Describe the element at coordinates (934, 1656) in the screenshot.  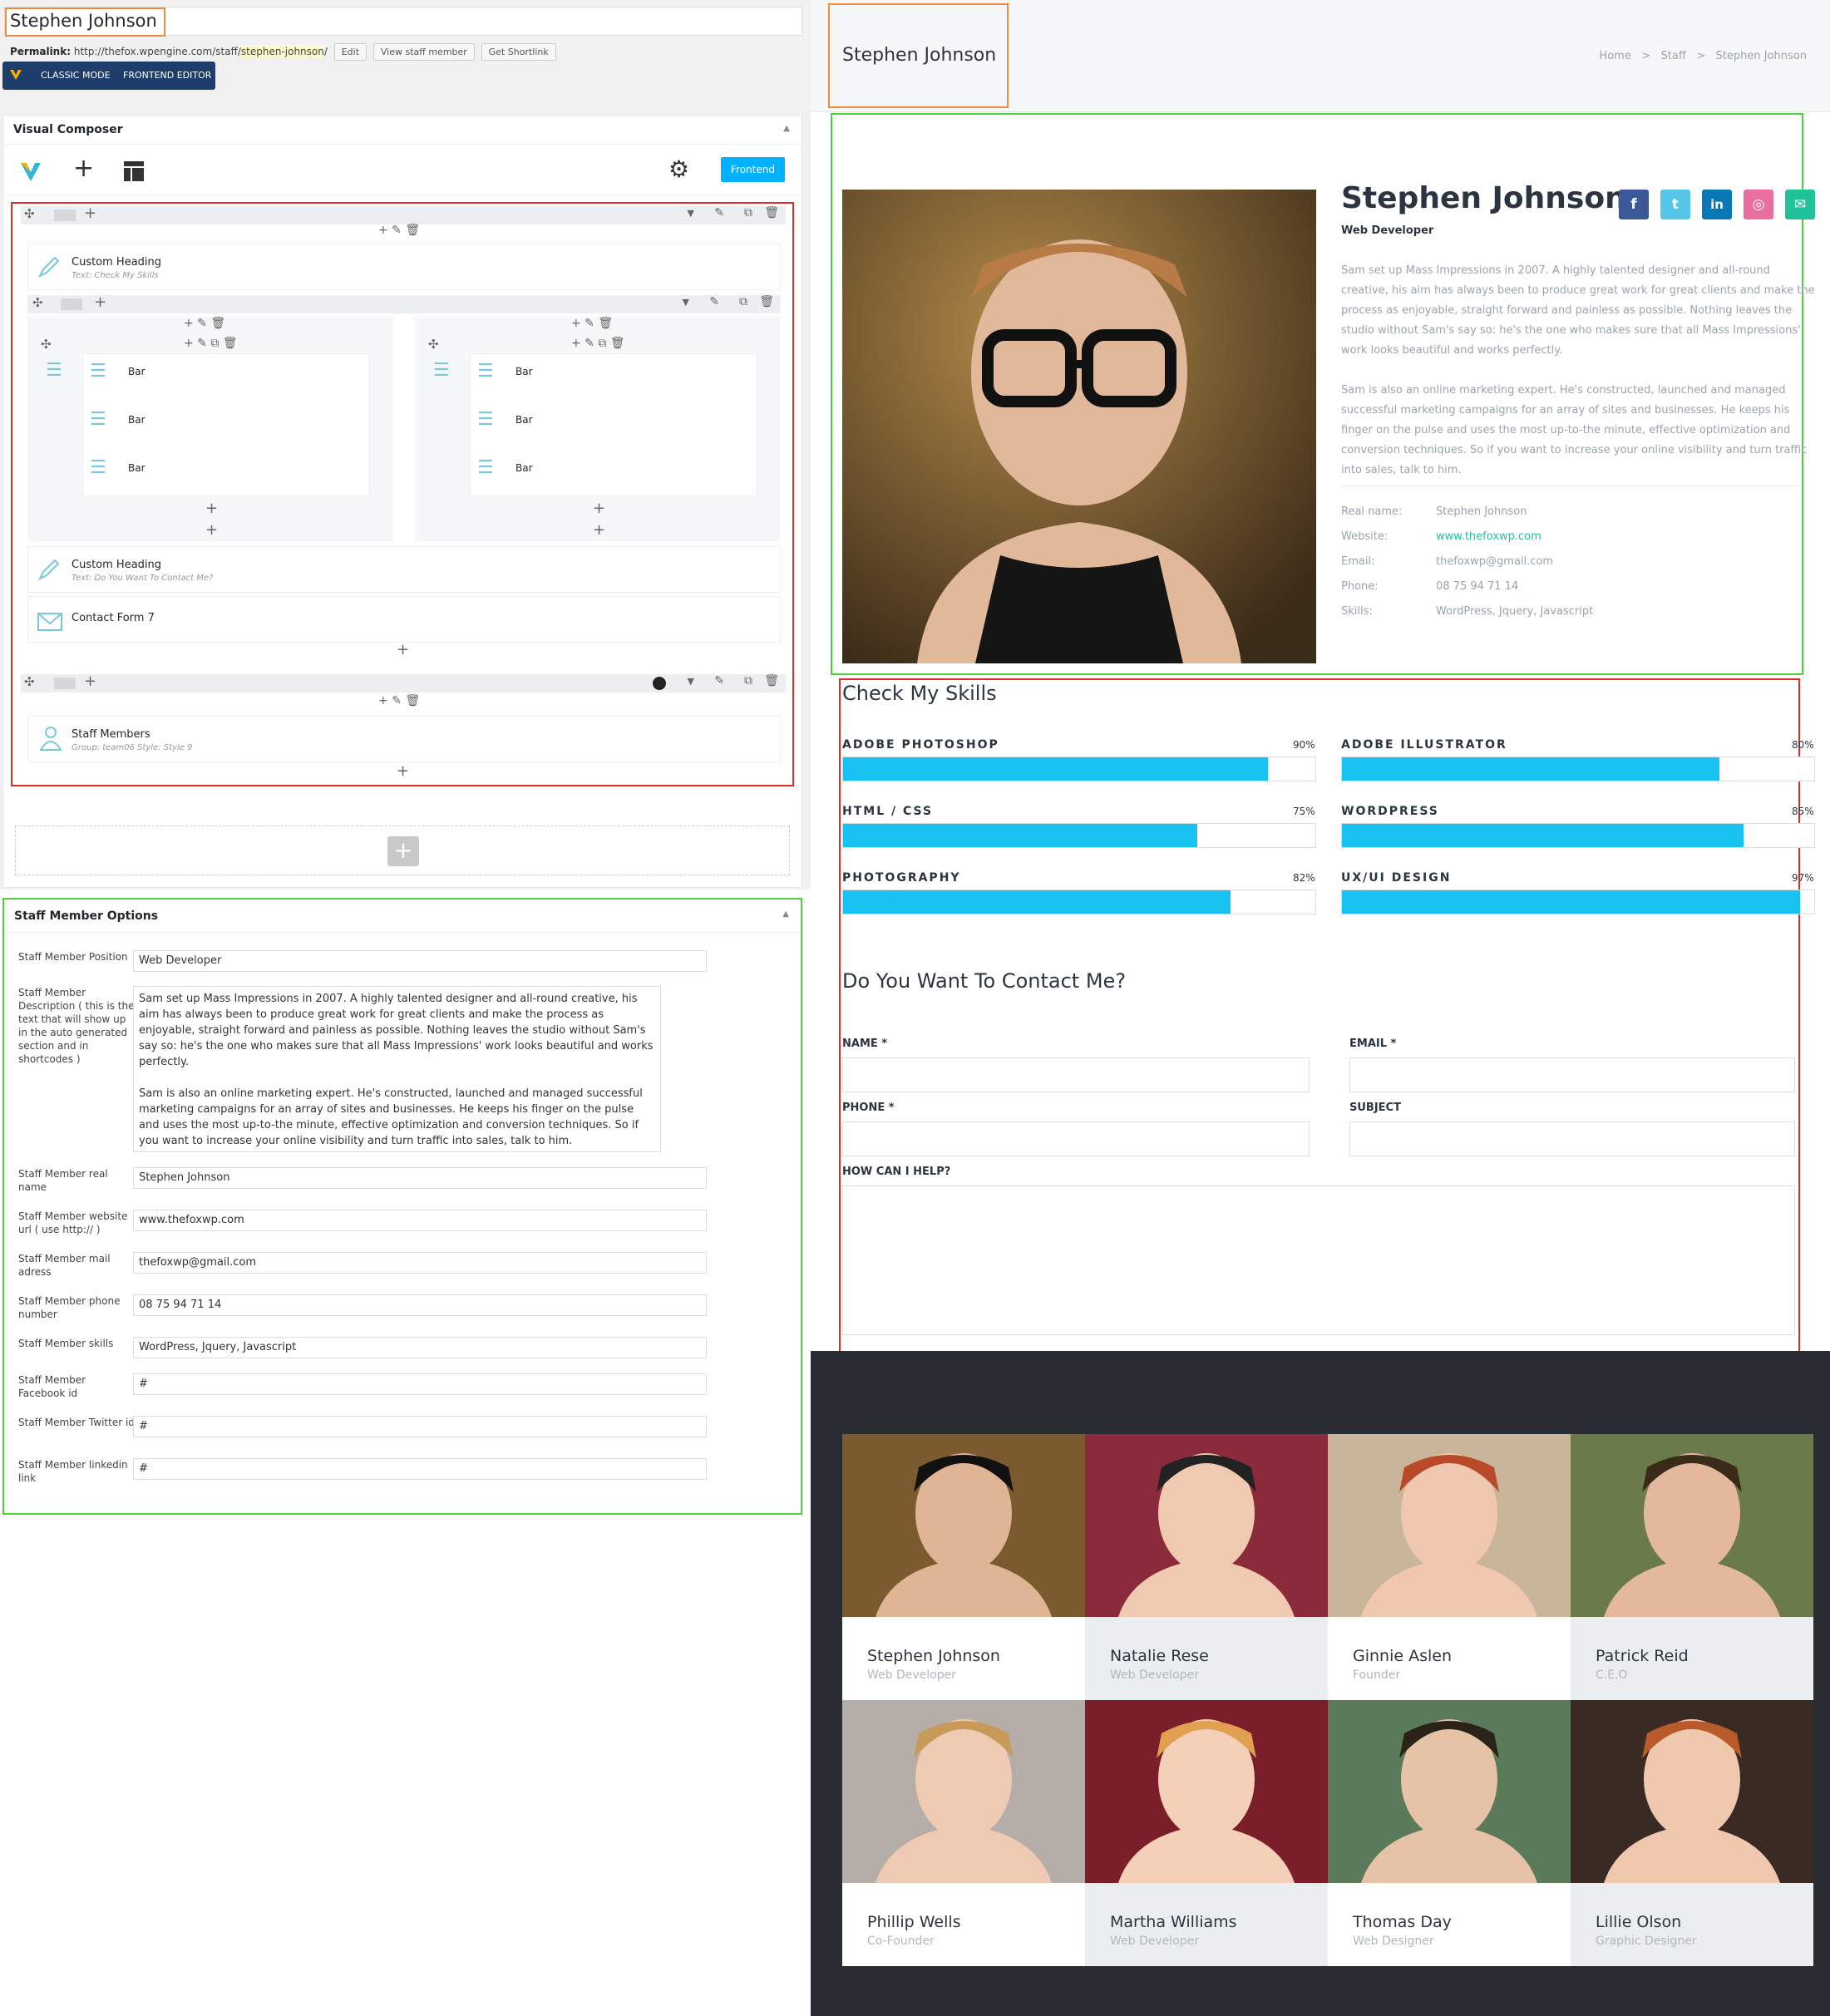
I see `team-member-name: Stephen Johnson` at that location.